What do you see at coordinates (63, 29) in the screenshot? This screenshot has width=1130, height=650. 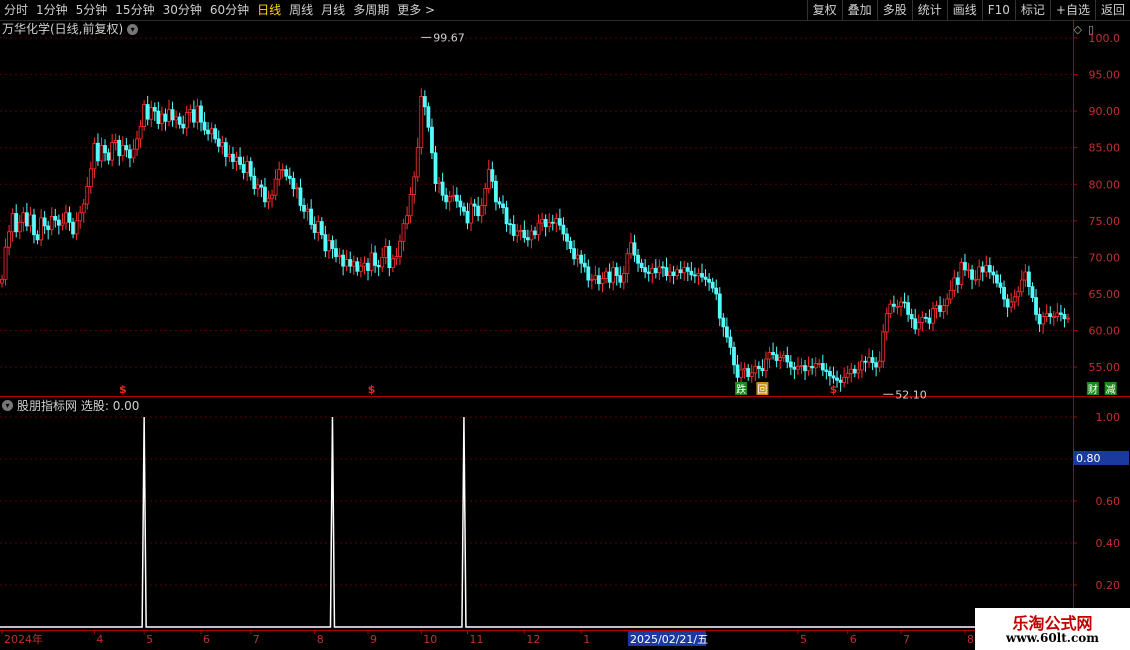 I see `stock-title: 万华化学(日线,前复权)` at bounding box center [63, 29].